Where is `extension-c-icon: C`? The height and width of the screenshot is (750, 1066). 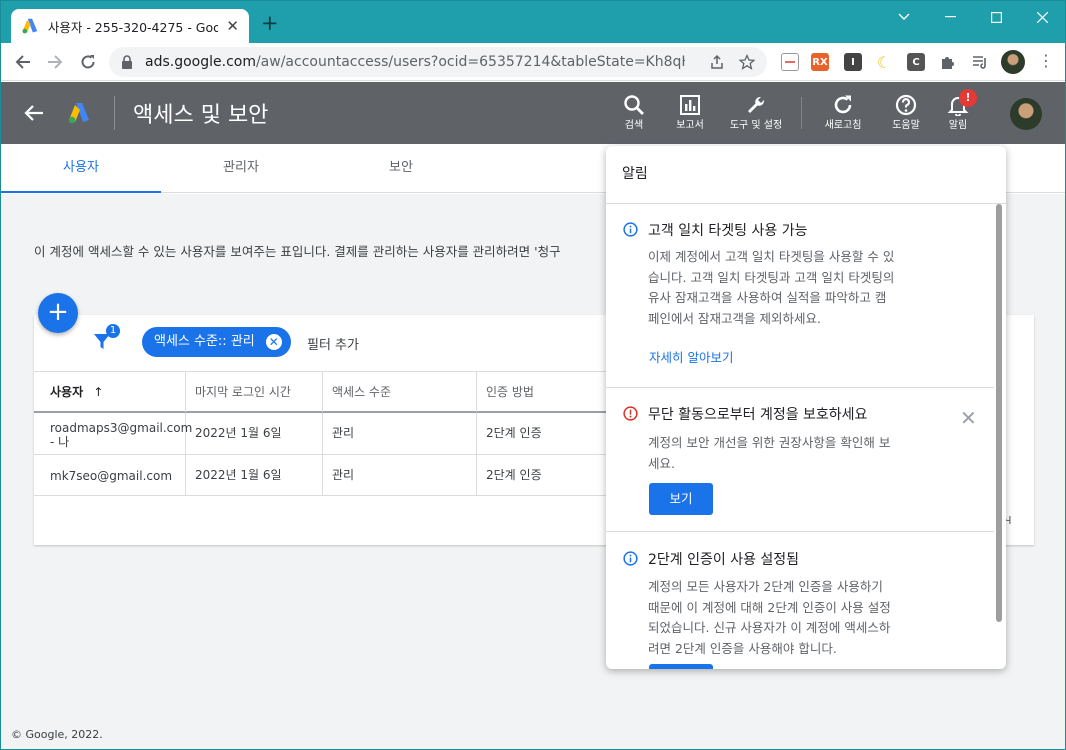
extension-c-icon: C is located at coordinates (916, 62).